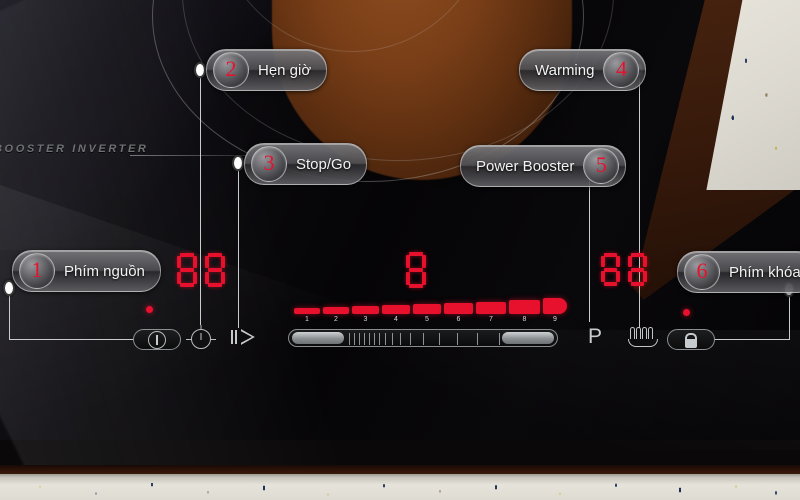 The width and height of the screenshot is (800, 500). What do you see at coordinates (190, 155) in the screenshot?
I see `booster-underline` at bounding box center [190, 155].